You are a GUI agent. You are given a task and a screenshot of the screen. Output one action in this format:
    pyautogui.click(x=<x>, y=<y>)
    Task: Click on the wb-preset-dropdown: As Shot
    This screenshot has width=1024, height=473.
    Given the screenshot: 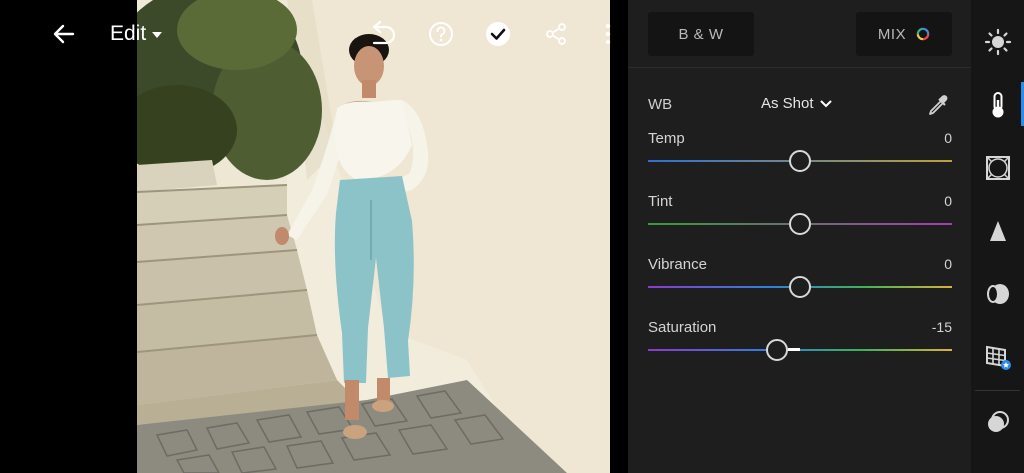 What is the action you would take?
    pyautogui.click(x=796, y=103)
    